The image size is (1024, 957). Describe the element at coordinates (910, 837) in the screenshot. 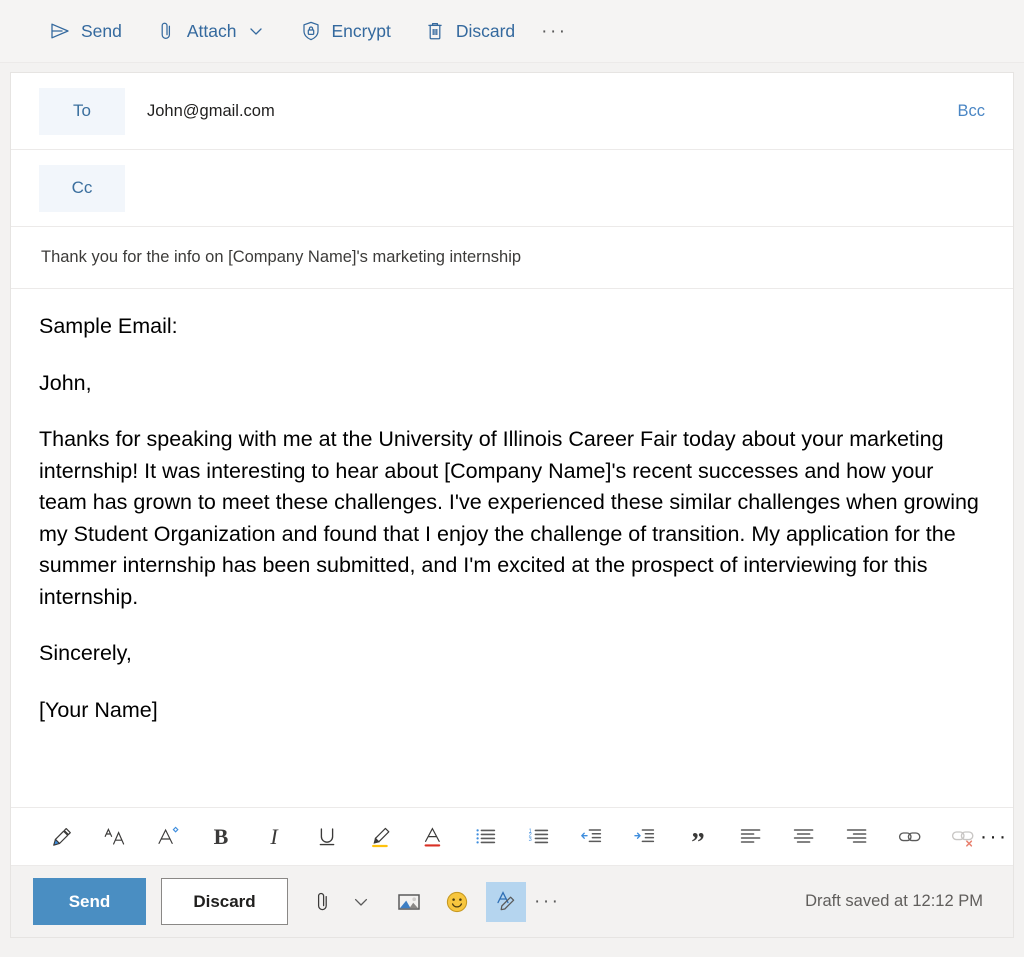

I see `link-icon` at that location.